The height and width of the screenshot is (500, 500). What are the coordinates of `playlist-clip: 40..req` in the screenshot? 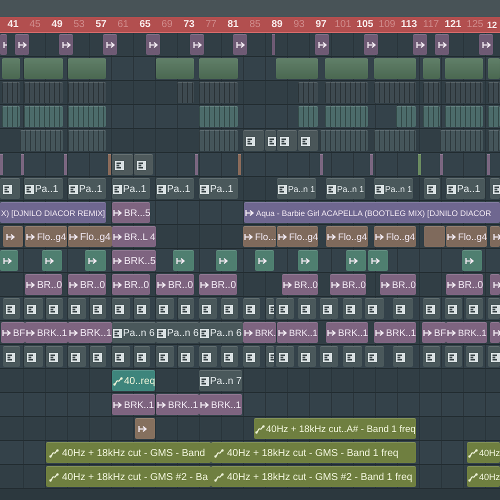 It's located at (133, 380).